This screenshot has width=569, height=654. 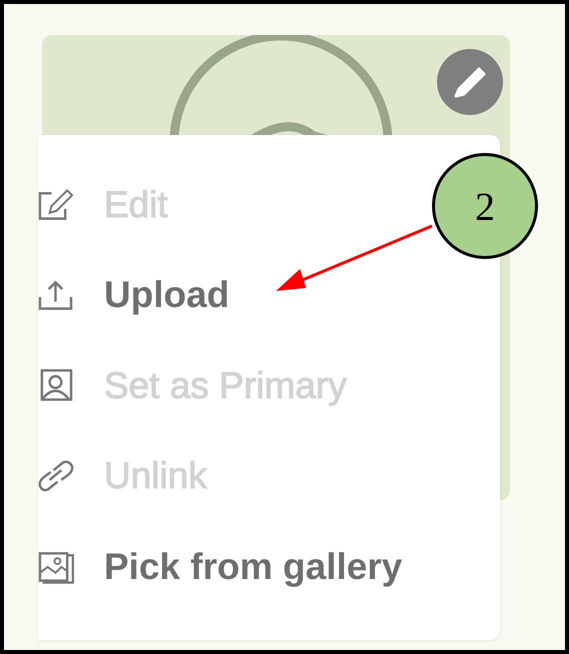 What do you see at coordinates (56, 386) in the screenshot?
I see `person-icon` at bounding box center [56, 386].